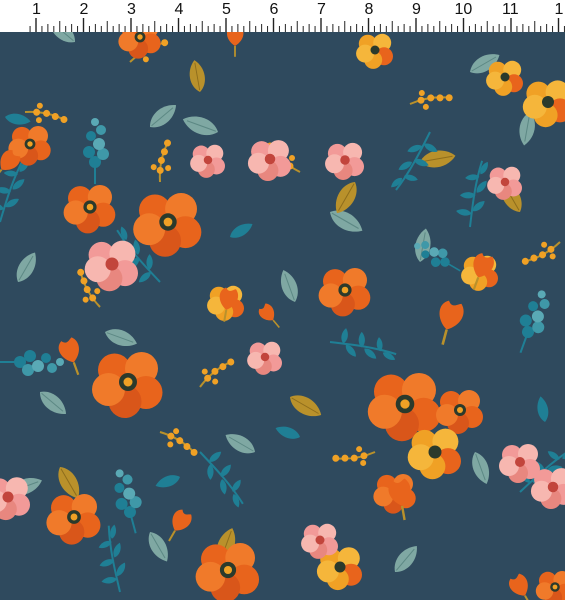 Image resolution: width=565 pixels, height=600 pixels. What do you see at coordinates (274, 9) in the screenshot?
I see `ruler-number: 6` at bounding box center [274, 9].